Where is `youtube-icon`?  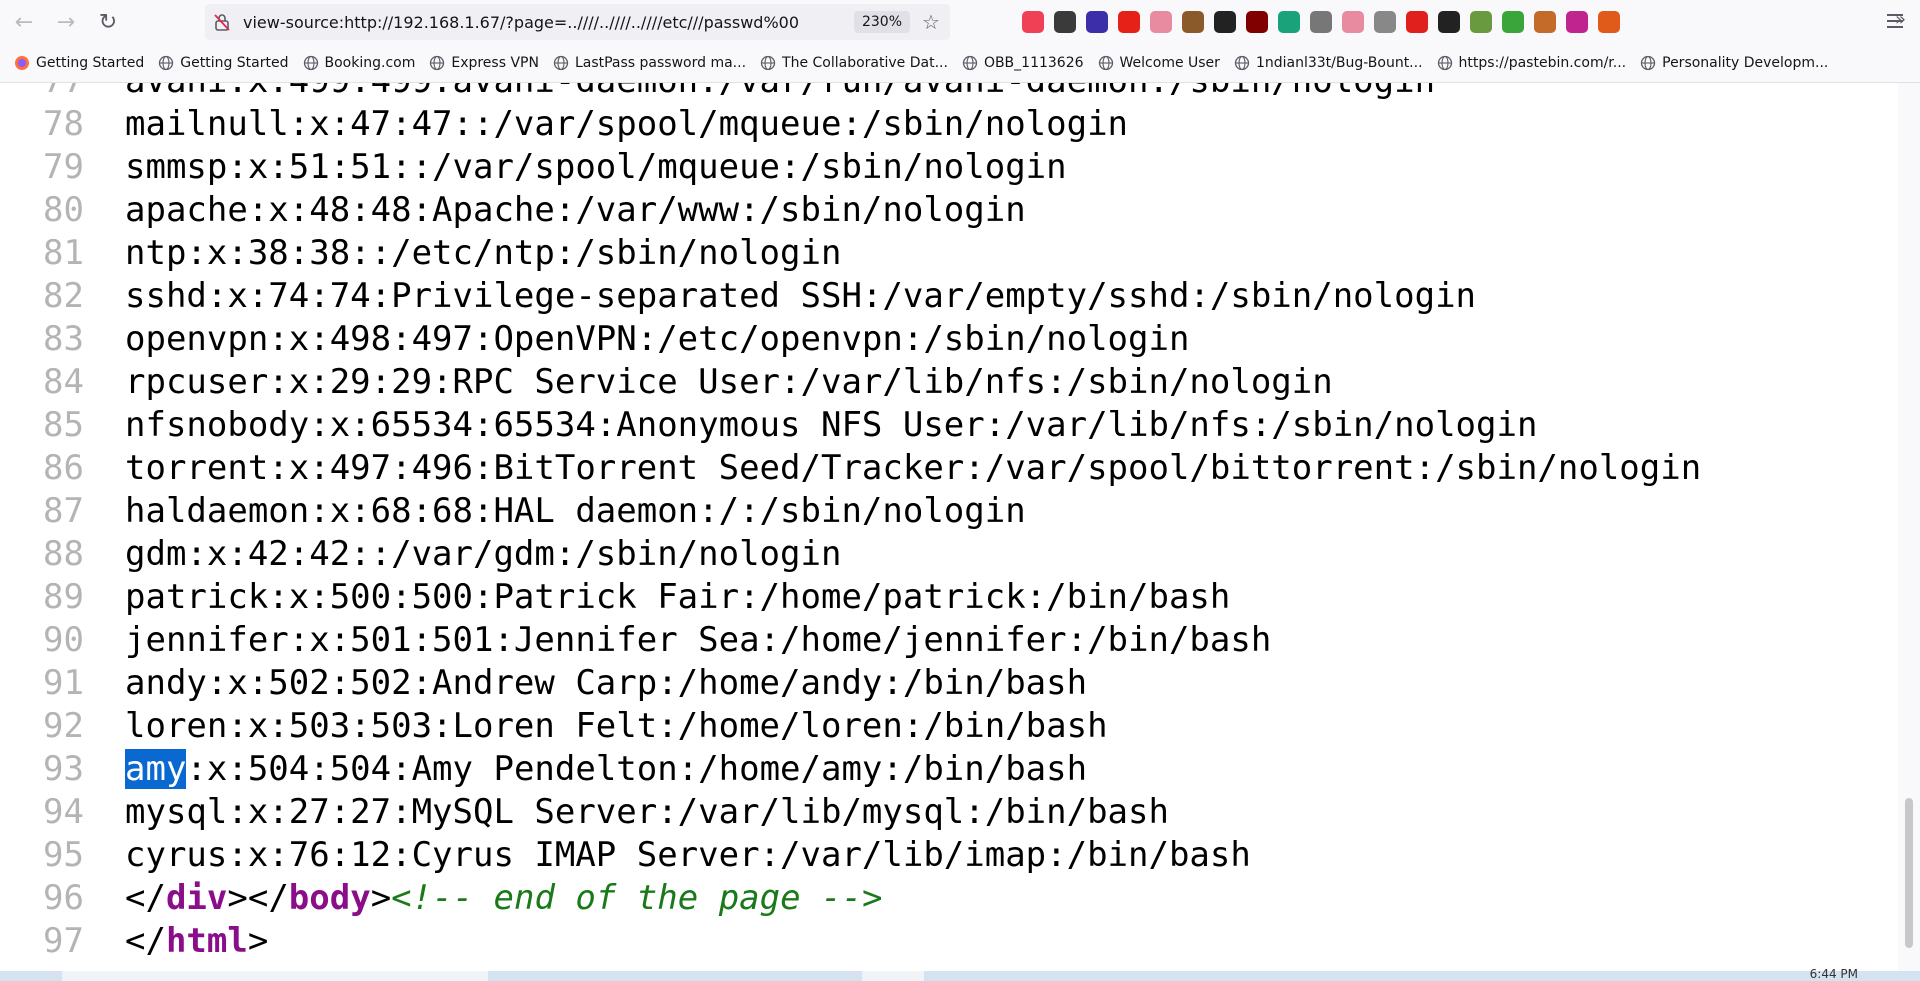
youtube-icon is located at coordinates (1129, 22).